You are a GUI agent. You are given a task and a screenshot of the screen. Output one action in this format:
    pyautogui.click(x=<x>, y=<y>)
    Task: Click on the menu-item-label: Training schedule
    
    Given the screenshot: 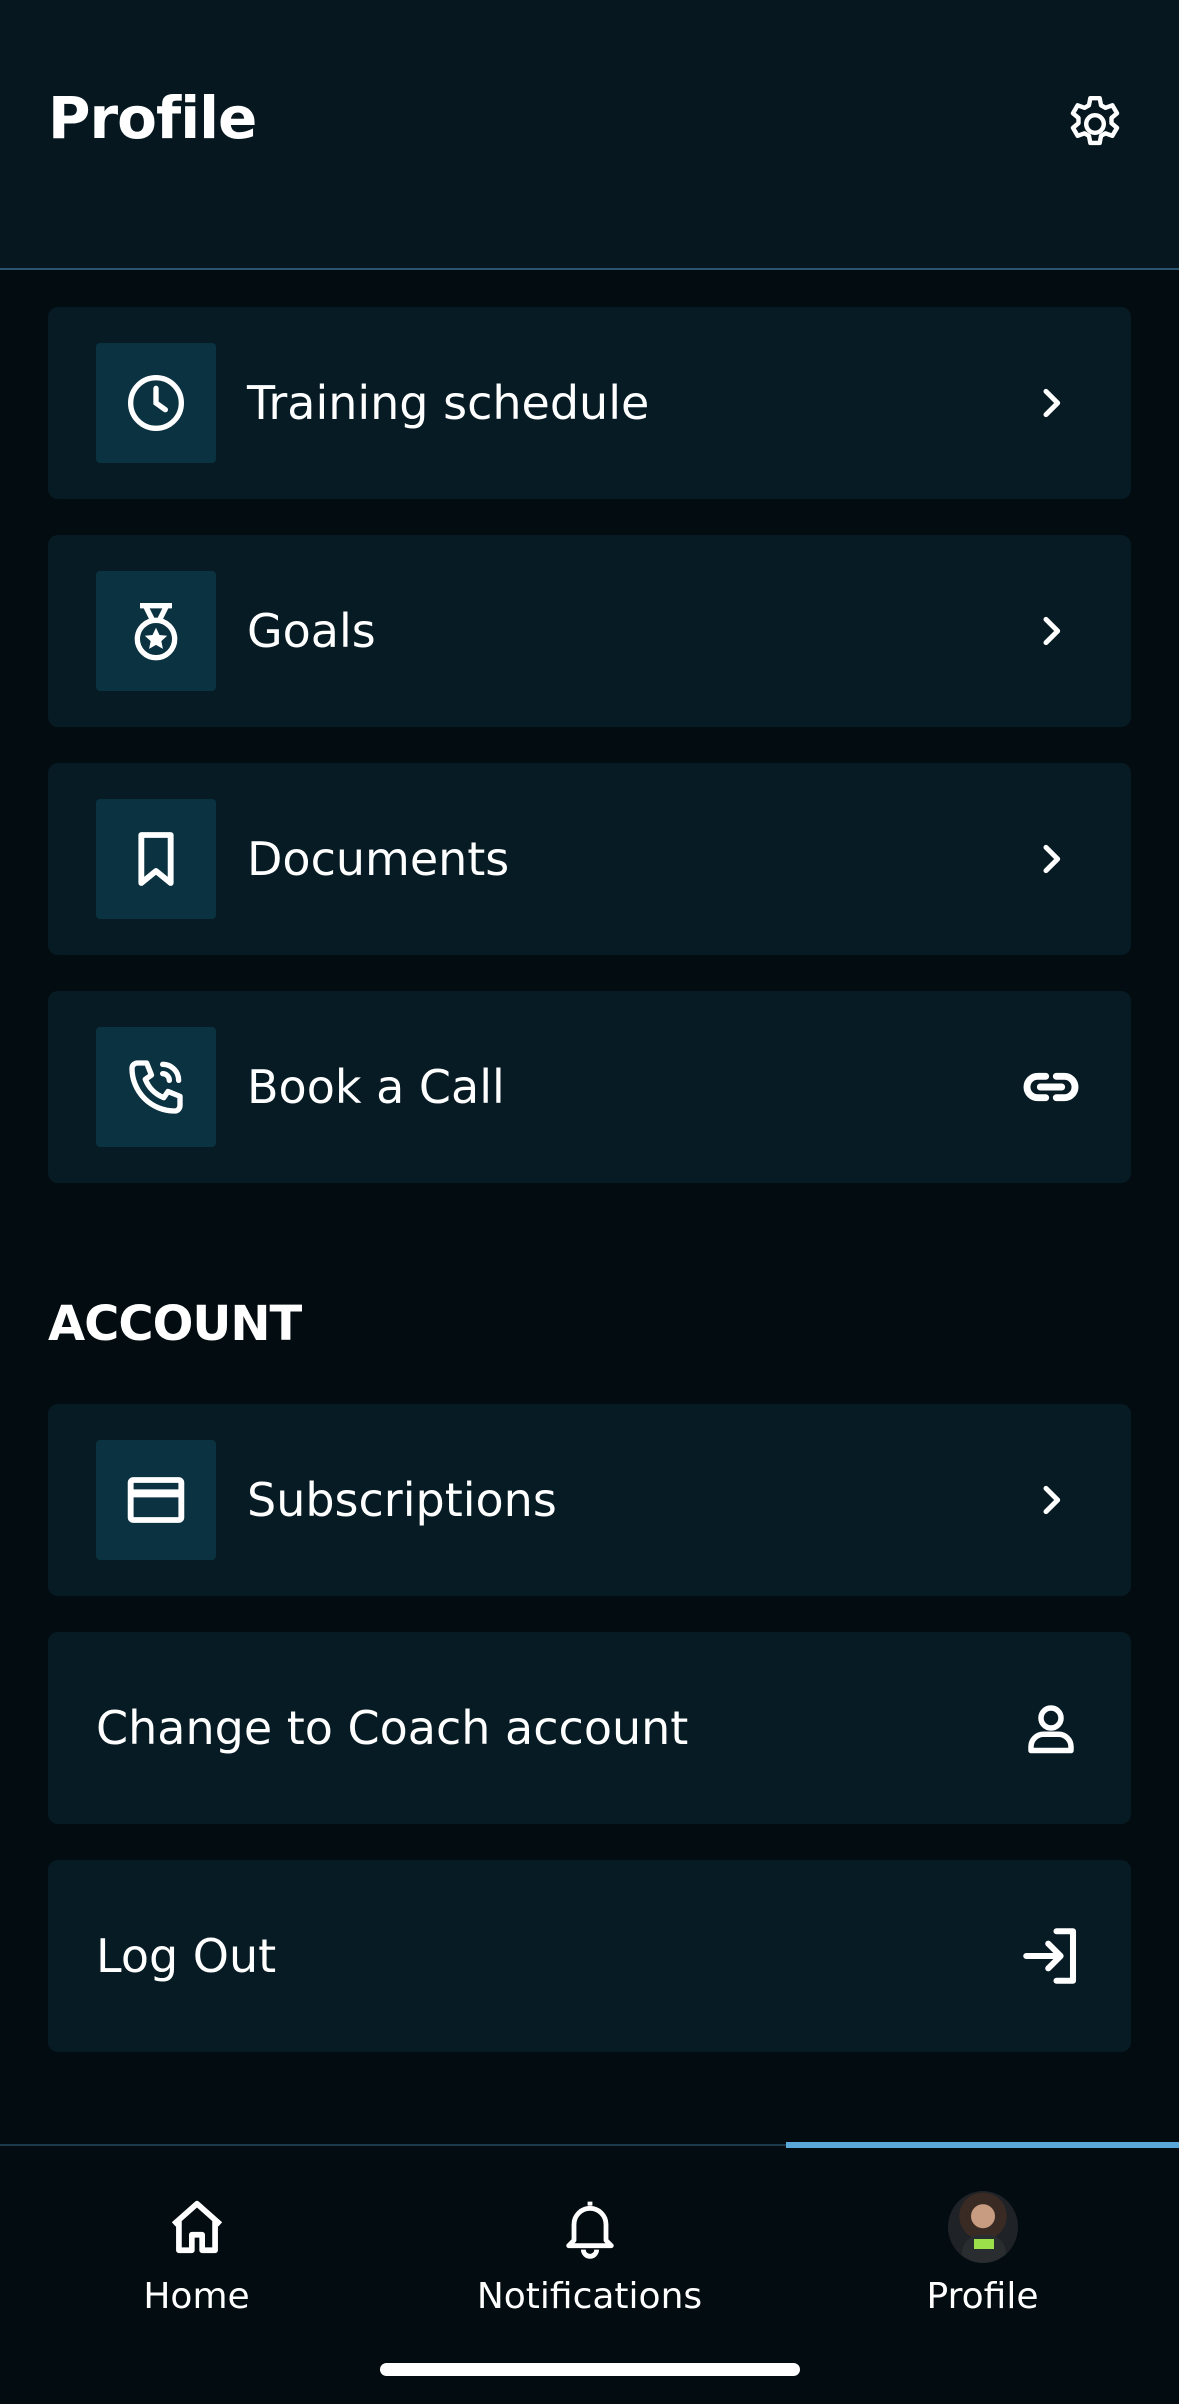 What is the action you would take?
    pyautogui.click(x=448, y=403)
    